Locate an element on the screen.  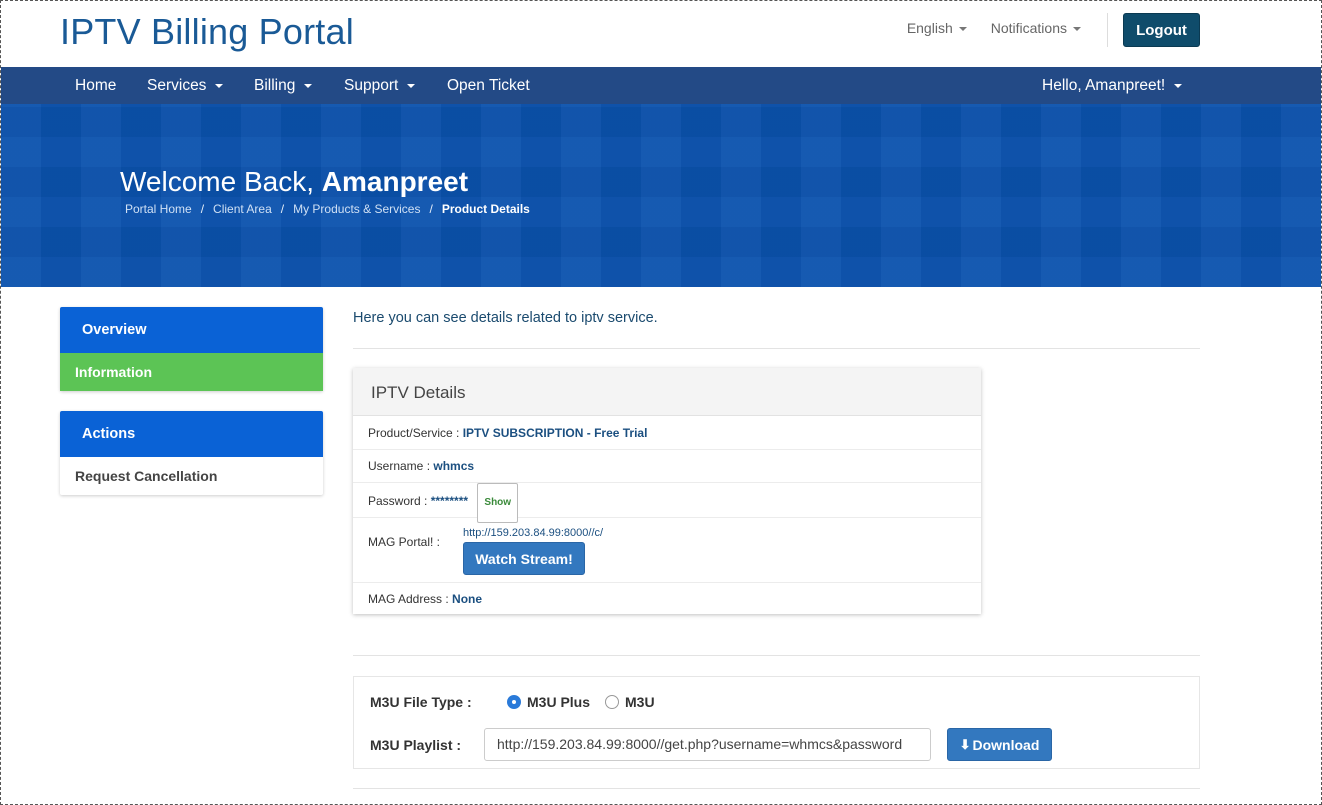
radio-m3u-plus: M3U Plus is located at coordinates (548, 702).